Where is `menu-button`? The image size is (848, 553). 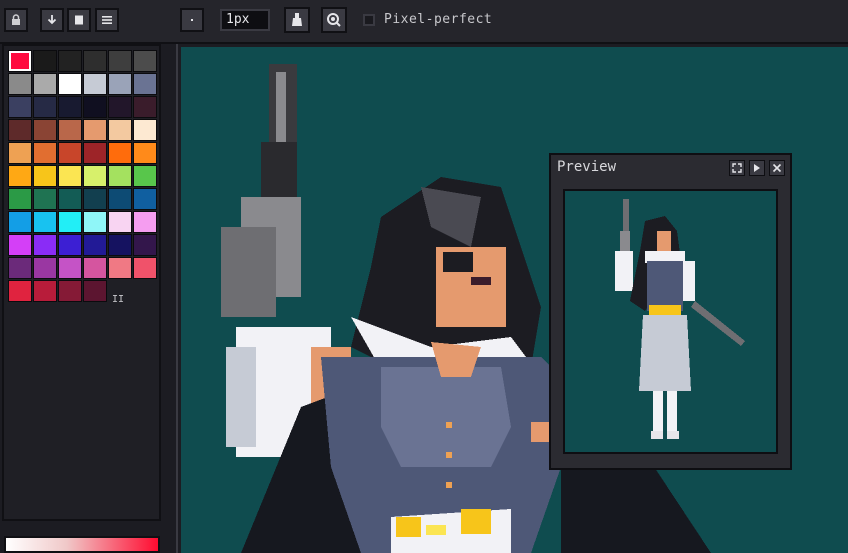
menu-button is located at coordinates (107, 20).